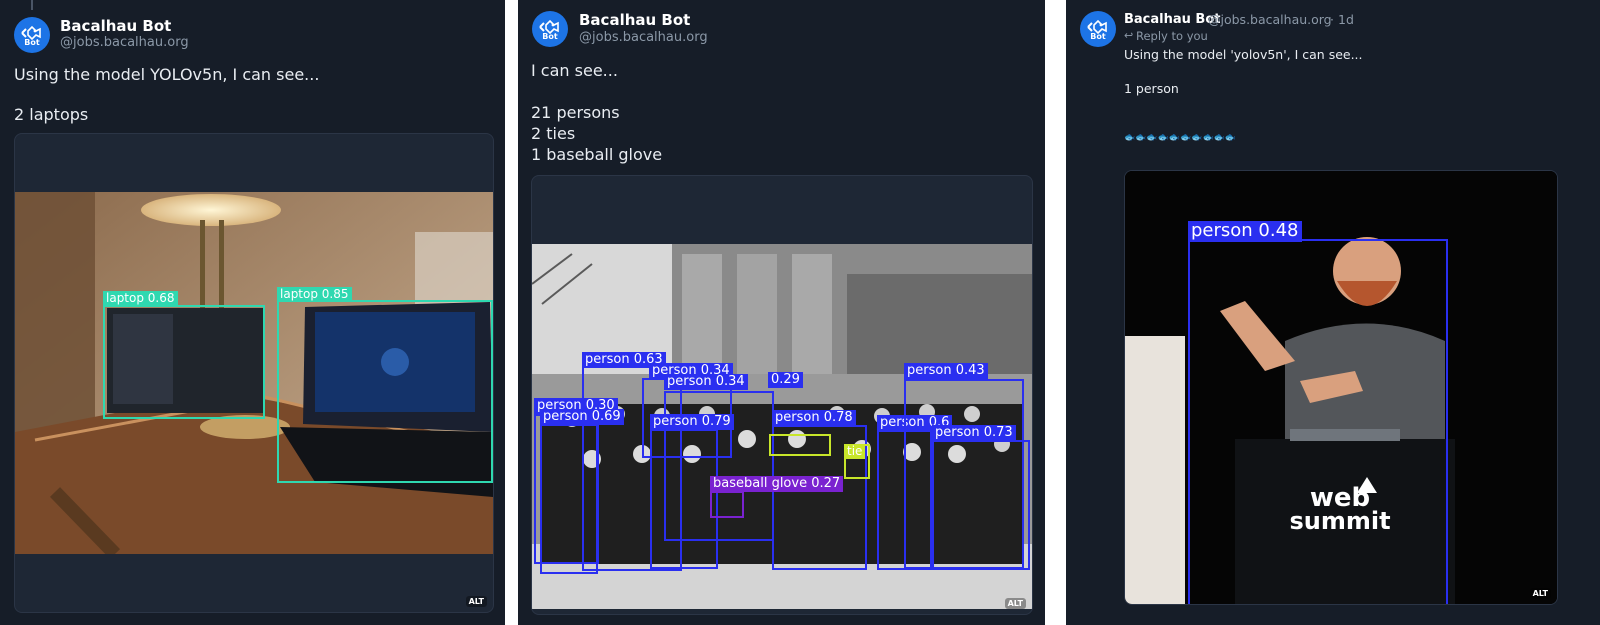 This screenshot has height=625, width=1600. What do you see at coordinates (553, 133) in the screenshot?
I see `post-text-line: 2 ties` at bounding box center [553, 133].